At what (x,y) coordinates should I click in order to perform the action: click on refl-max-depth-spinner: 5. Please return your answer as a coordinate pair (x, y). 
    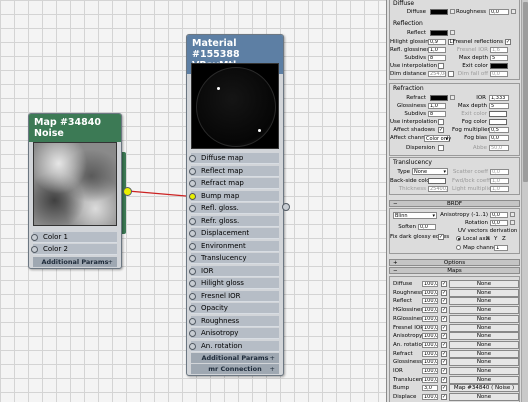
    Looking at the image, I should click on (499, 58).